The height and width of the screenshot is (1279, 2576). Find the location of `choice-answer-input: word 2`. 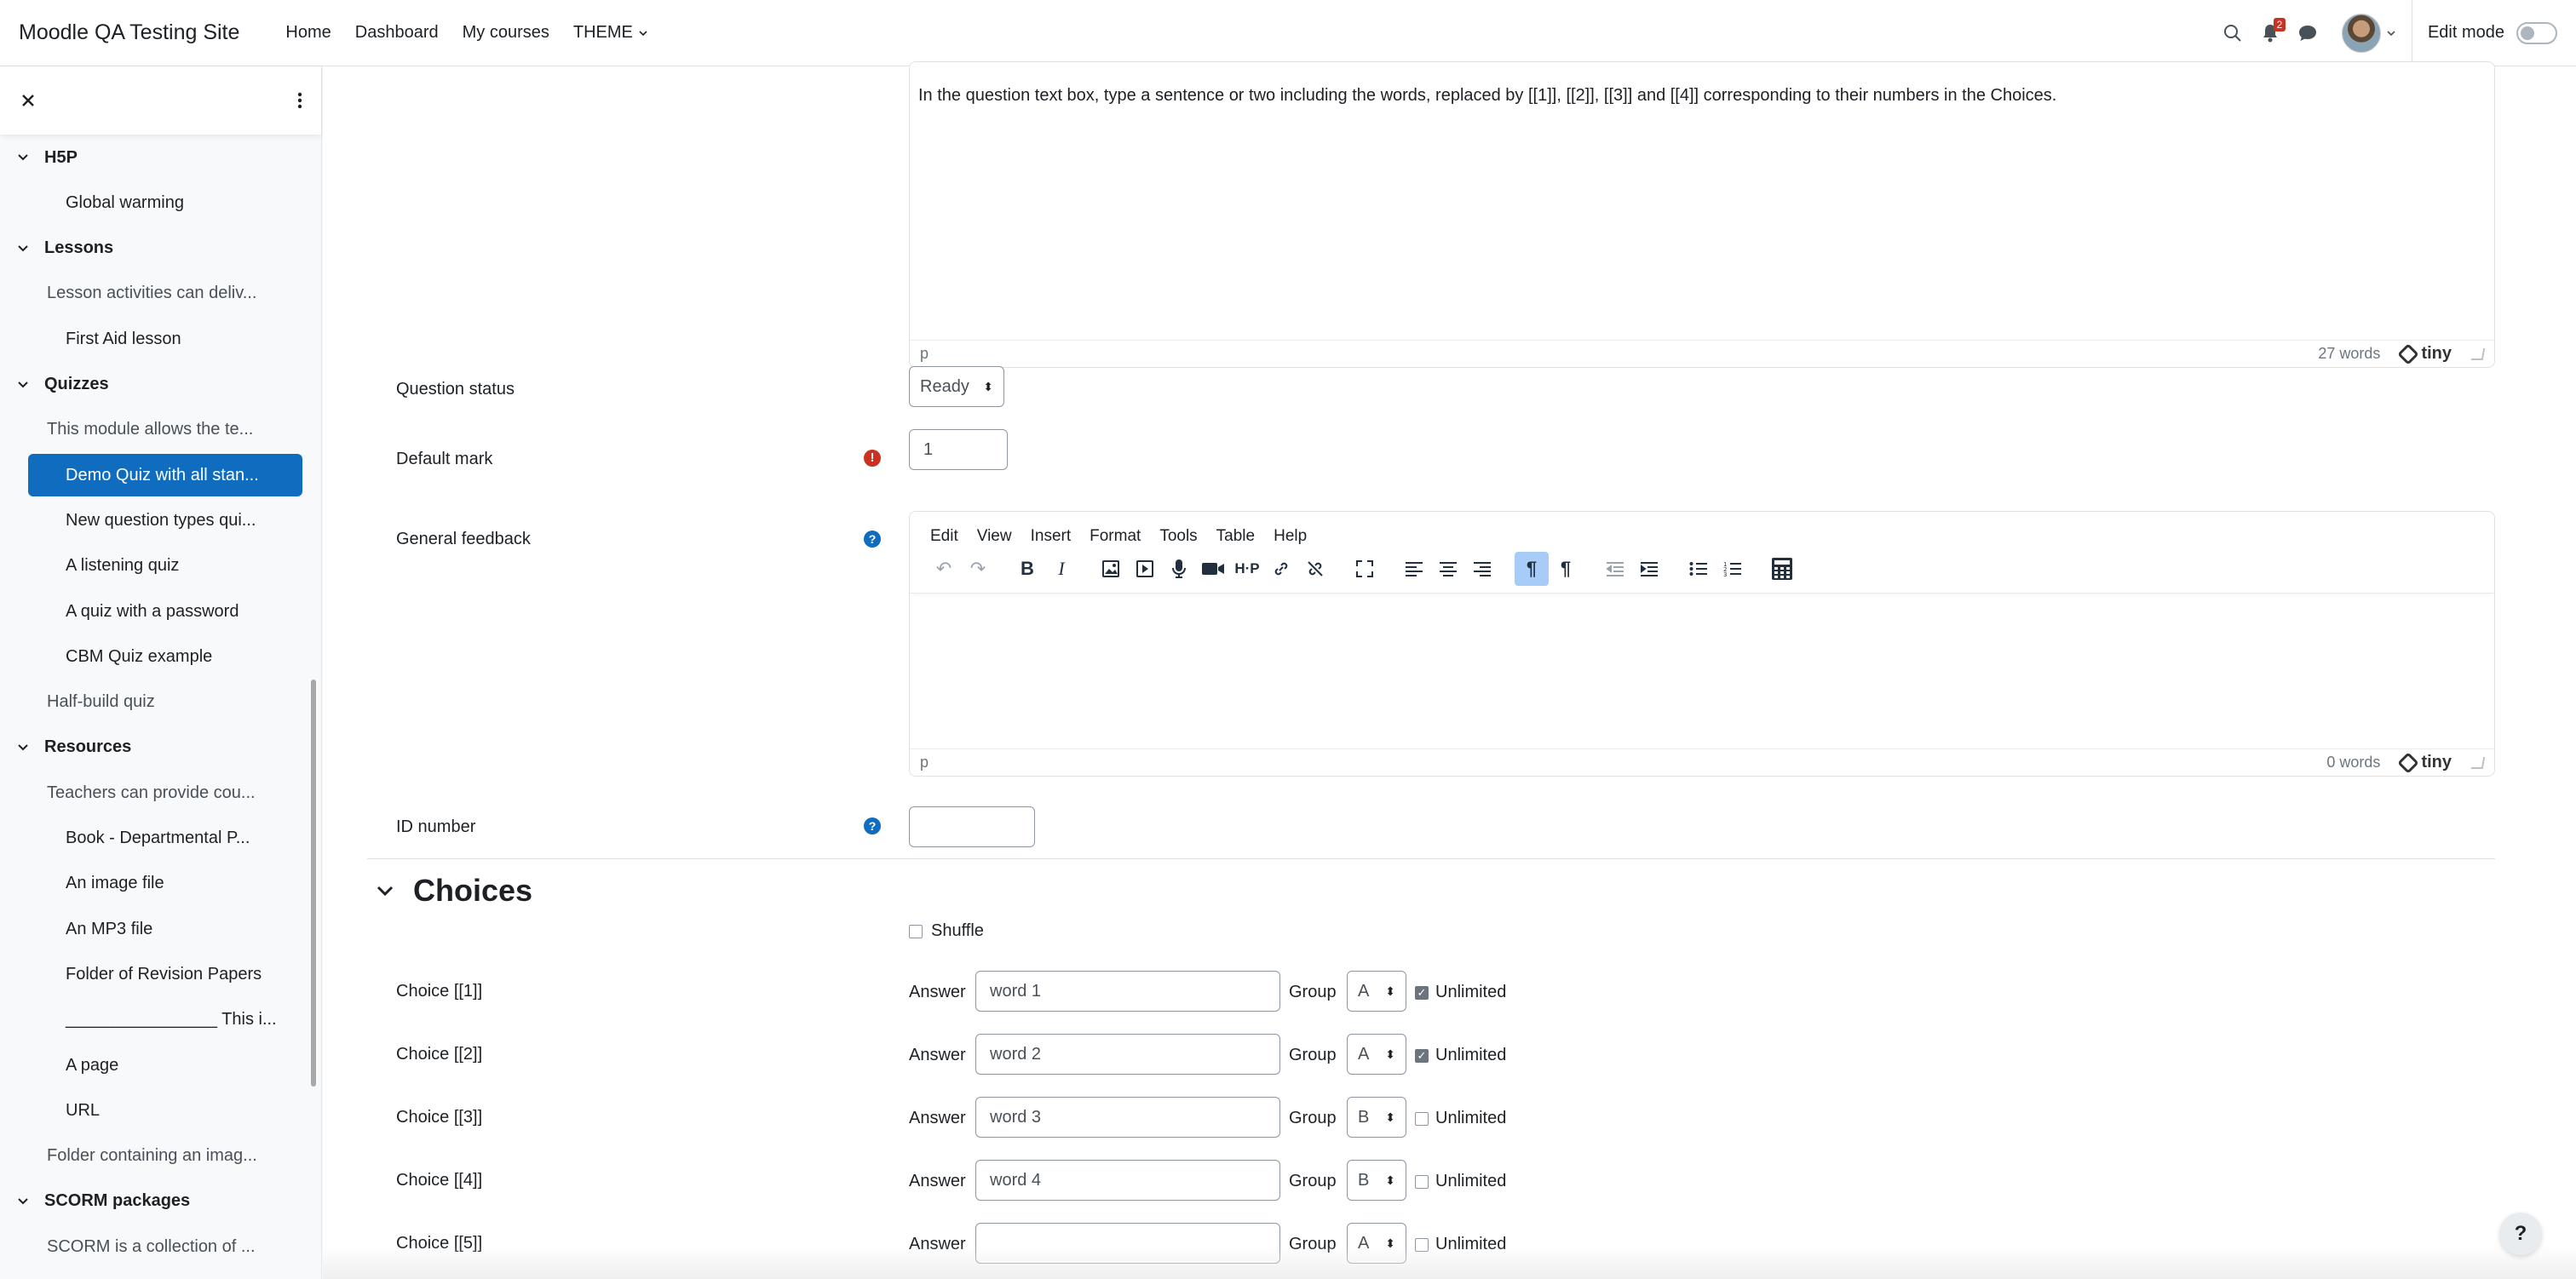

choice-answer-input: word 2 is located at coordinates (1127, 1055).